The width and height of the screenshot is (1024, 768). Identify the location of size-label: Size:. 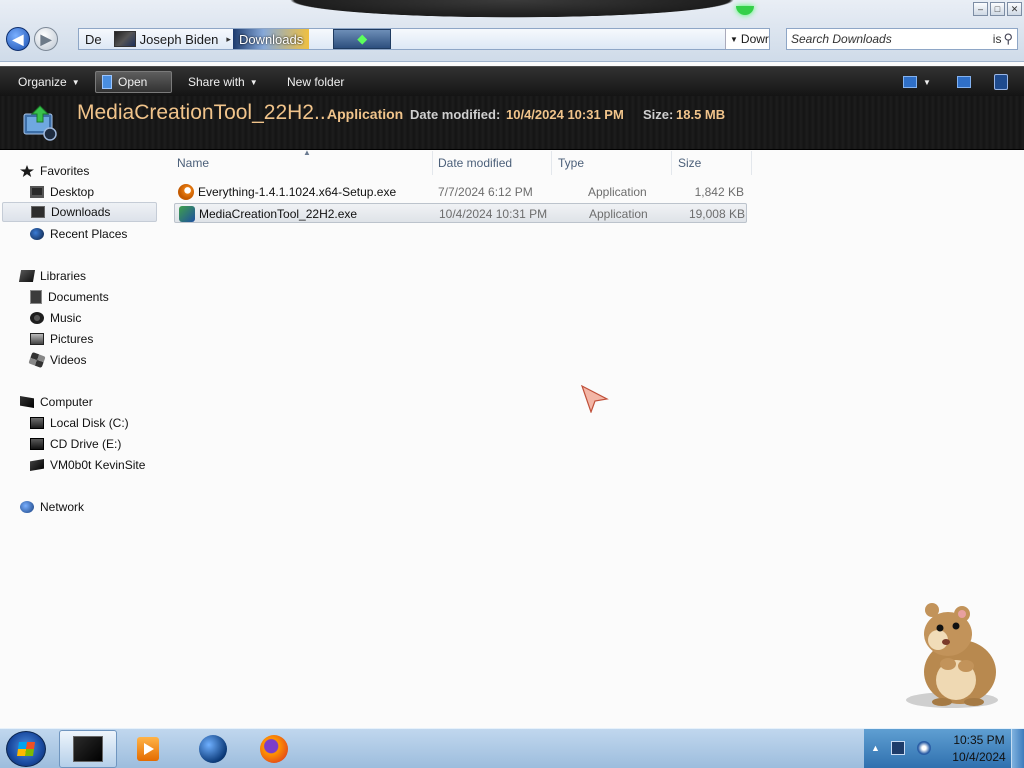
(658, 114).